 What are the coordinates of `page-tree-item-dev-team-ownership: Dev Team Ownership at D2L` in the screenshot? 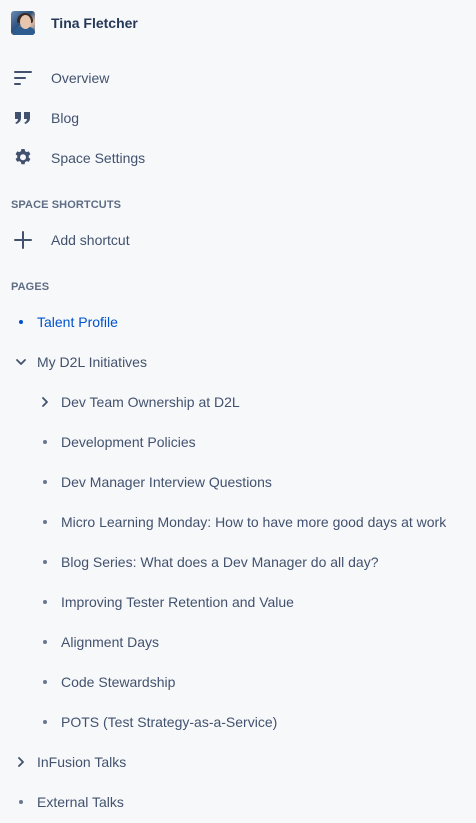 It's located at (238, 402).